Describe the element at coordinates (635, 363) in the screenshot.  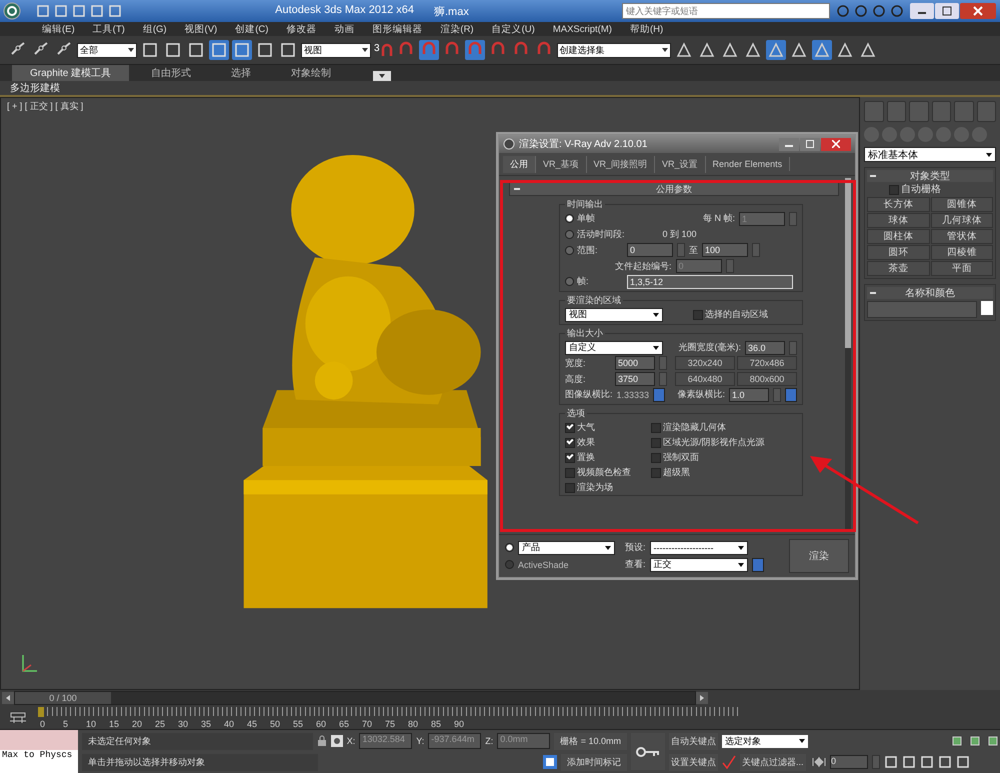
I see `number-field: 5000` at that location.